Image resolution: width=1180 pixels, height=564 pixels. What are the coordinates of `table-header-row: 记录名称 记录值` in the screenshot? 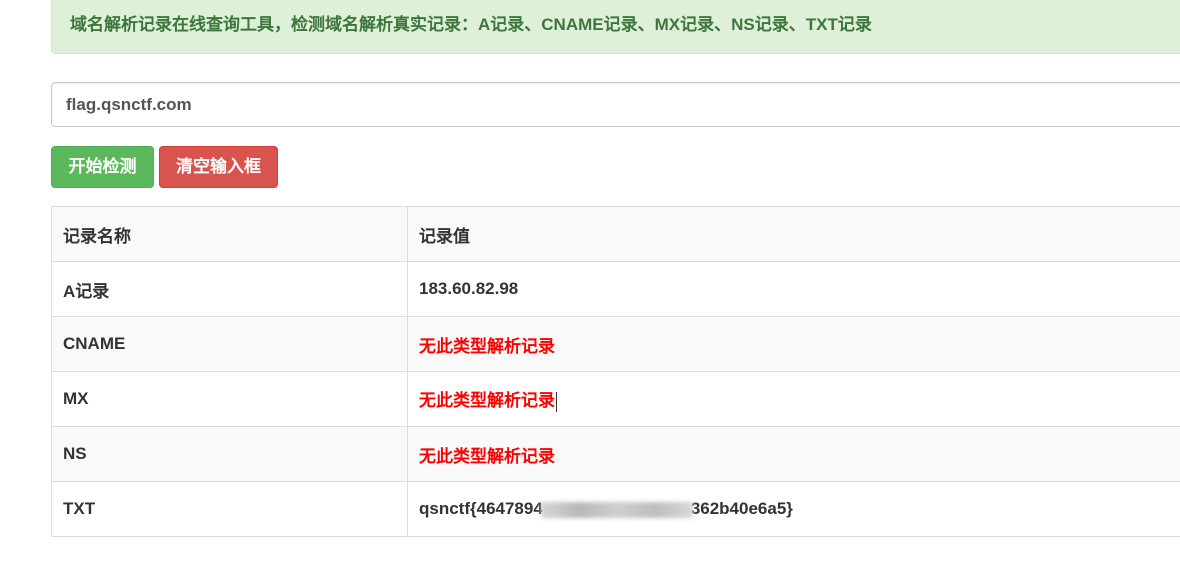 It's located at (615, 234).